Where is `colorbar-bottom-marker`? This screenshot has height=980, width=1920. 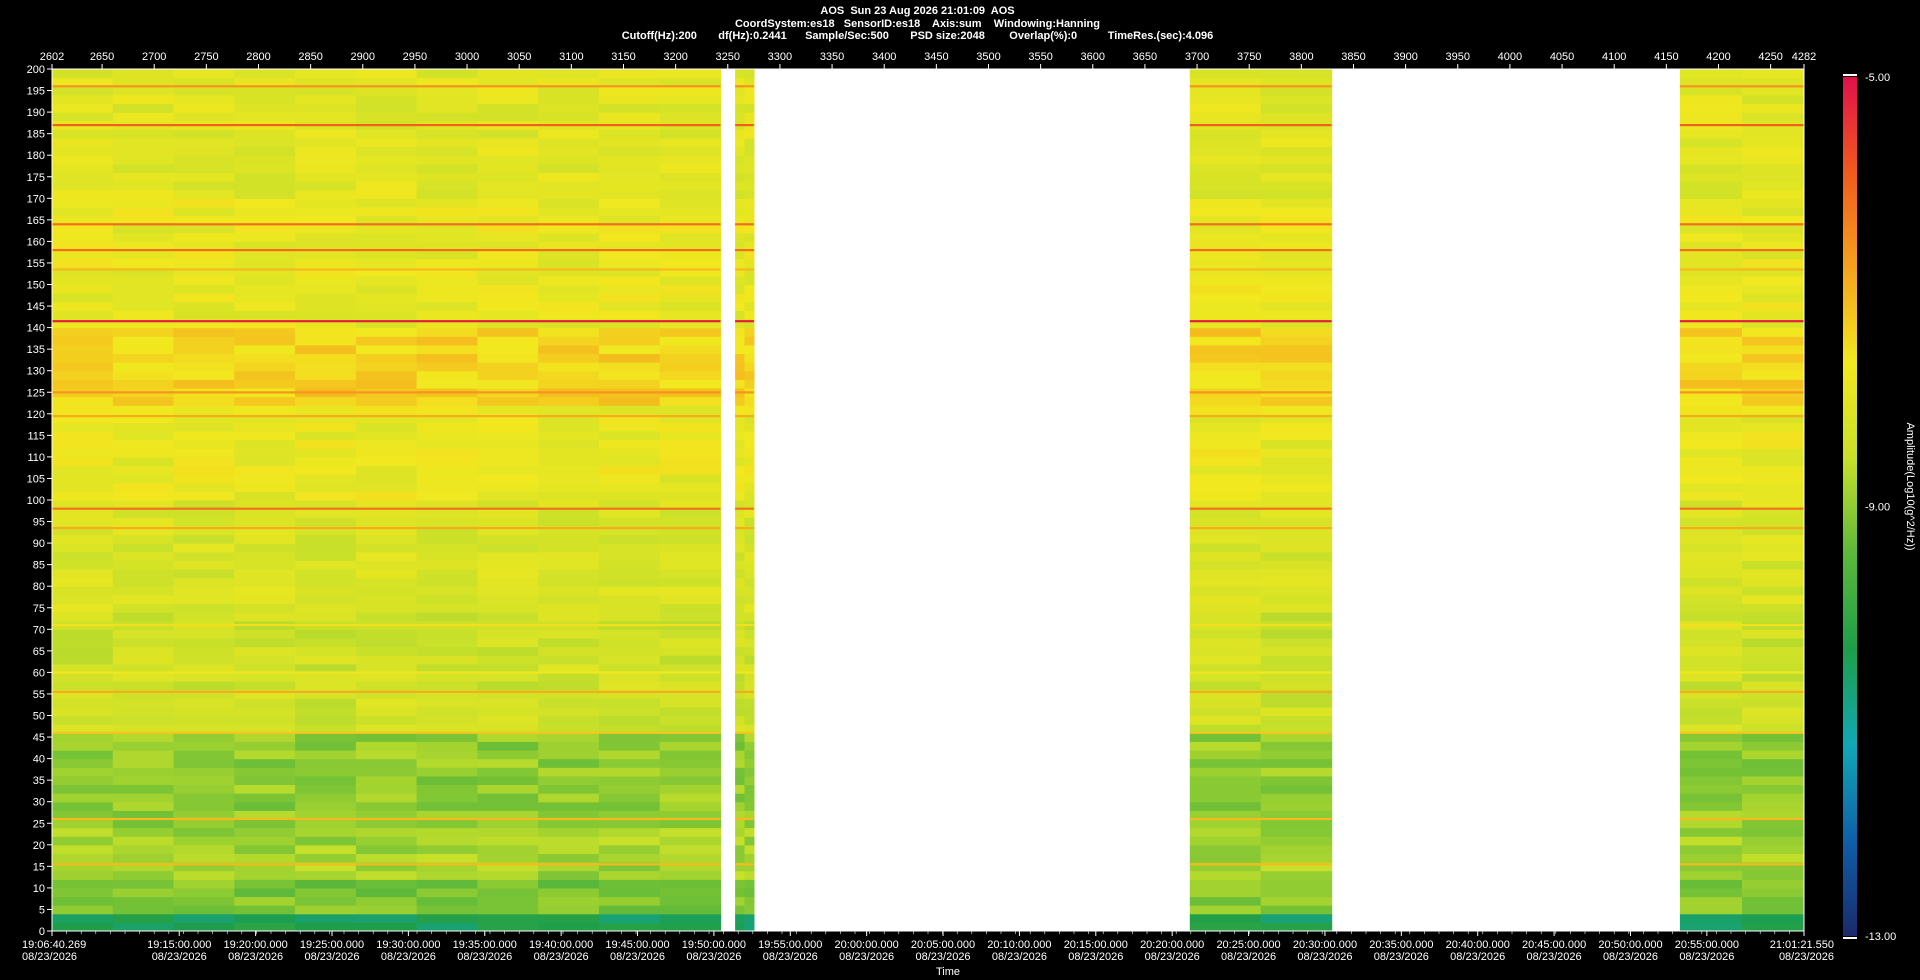
colorbar-bottom-marker is located at coordinates (1850, 938).